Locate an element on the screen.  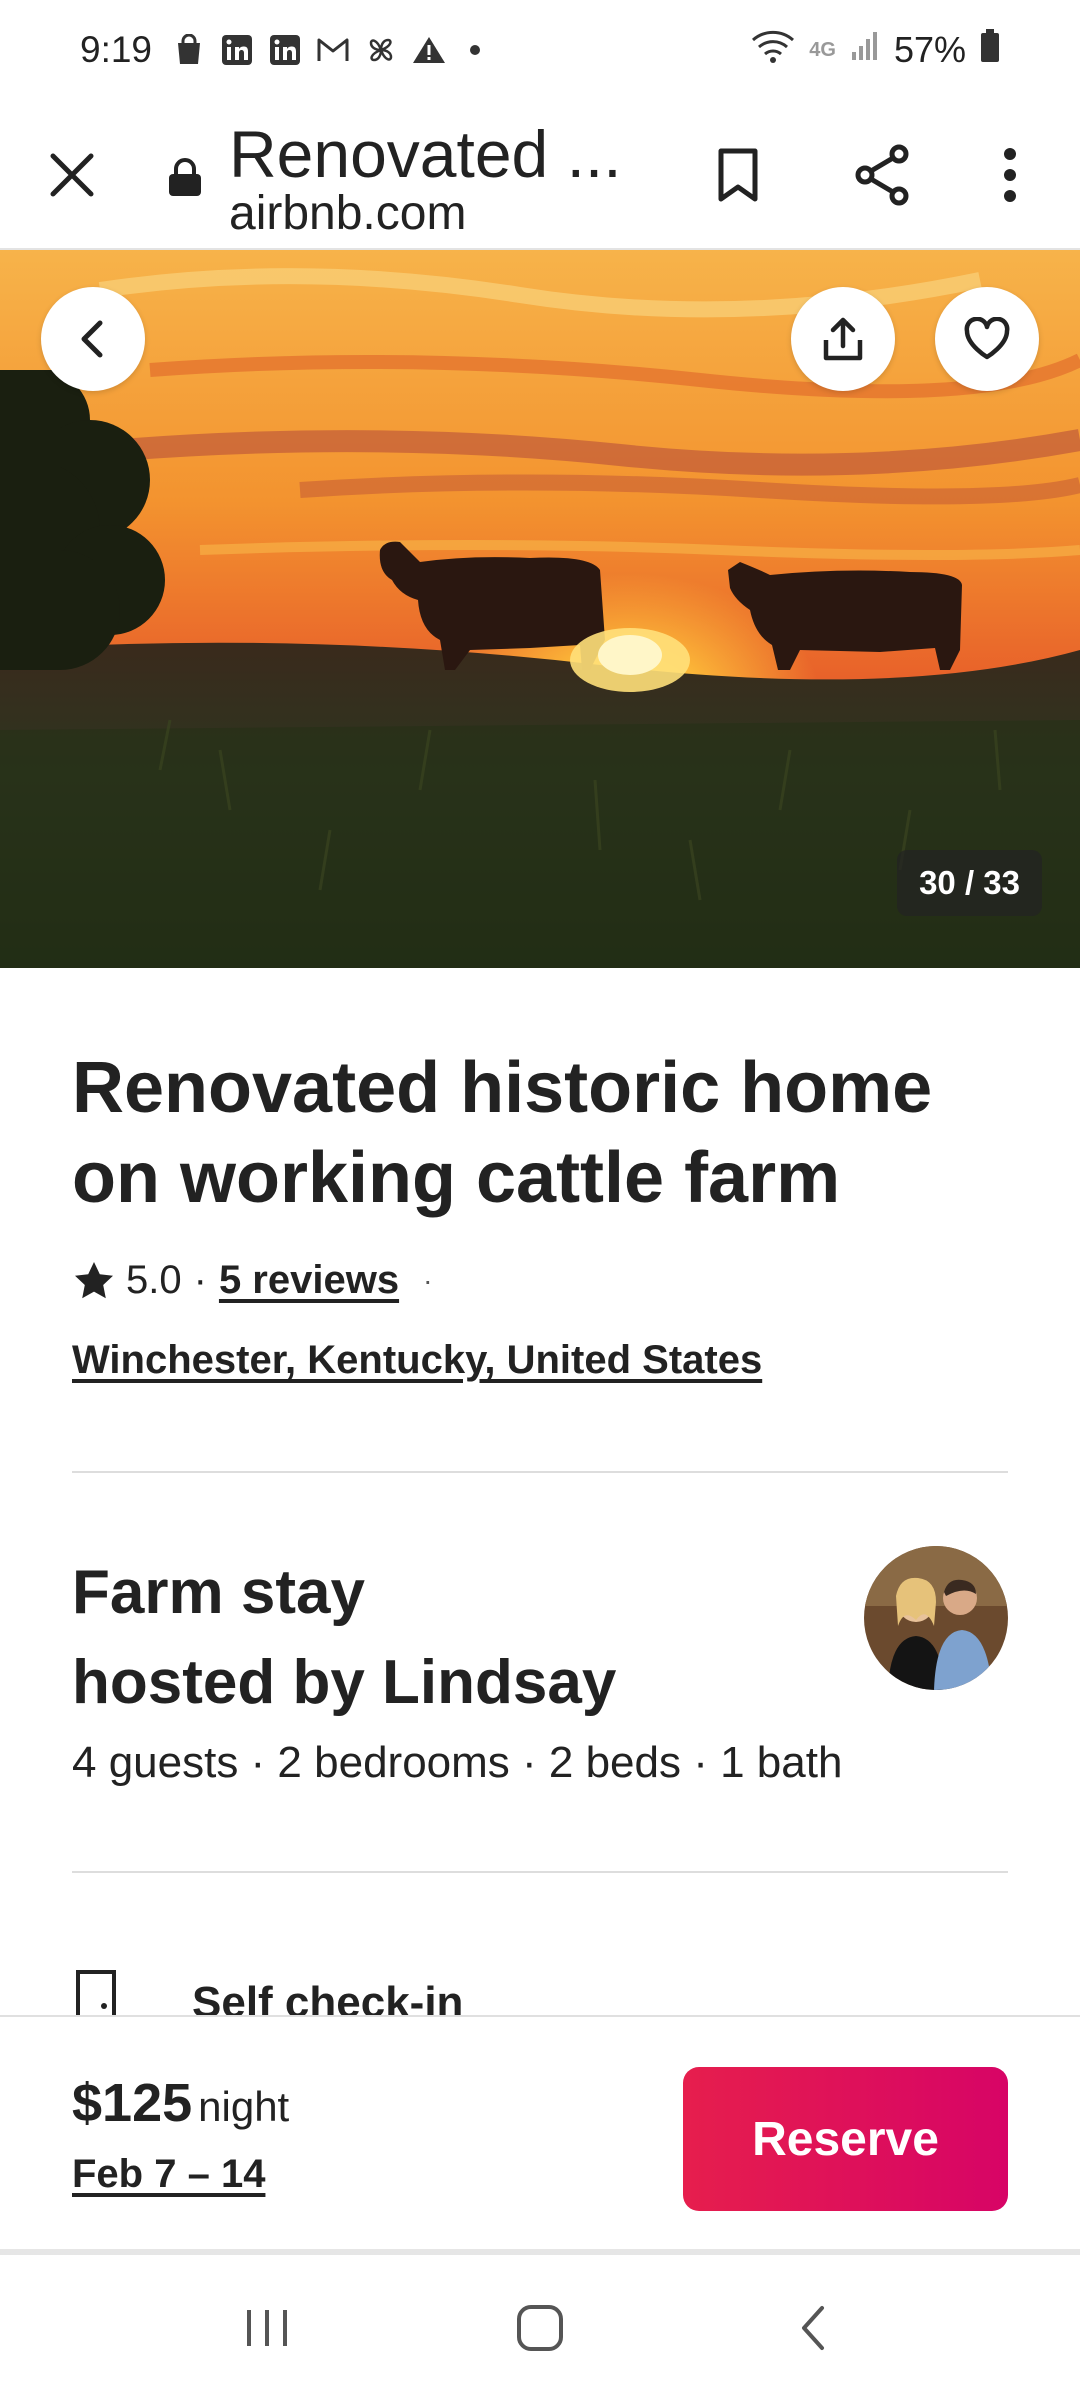
url-text: Renovated ... airbnb.com is located at coordinates (425, 178).